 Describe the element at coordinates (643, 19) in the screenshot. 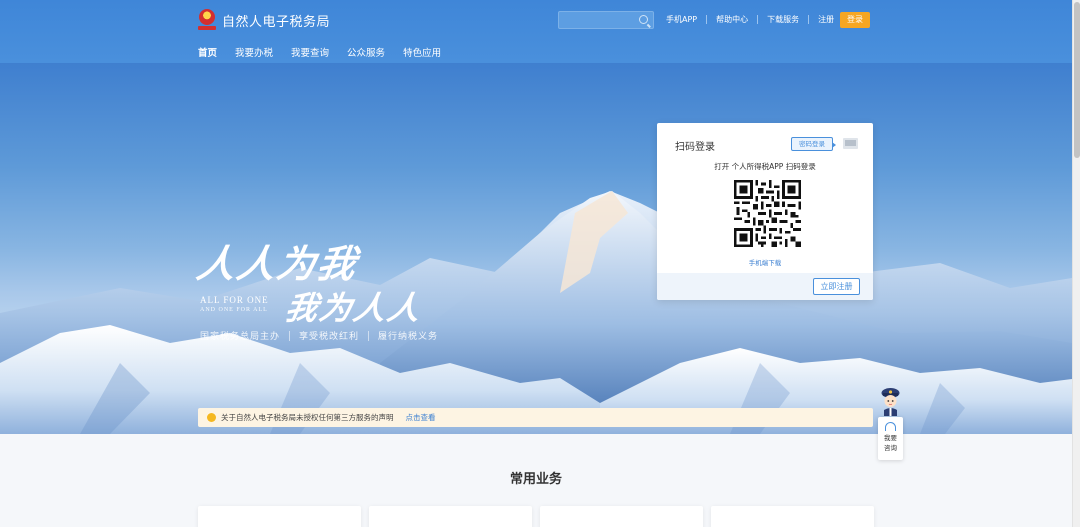

I see `search-icon` at that location.